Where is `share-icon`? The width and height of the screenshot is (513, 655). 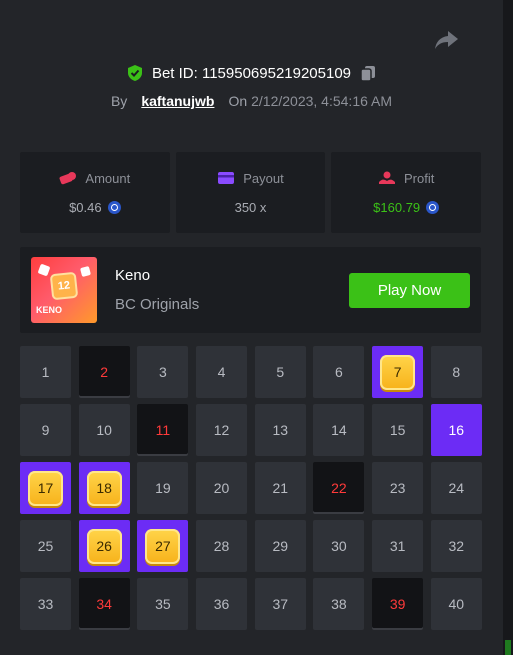 share-icon is located at coordinates (446, 40).